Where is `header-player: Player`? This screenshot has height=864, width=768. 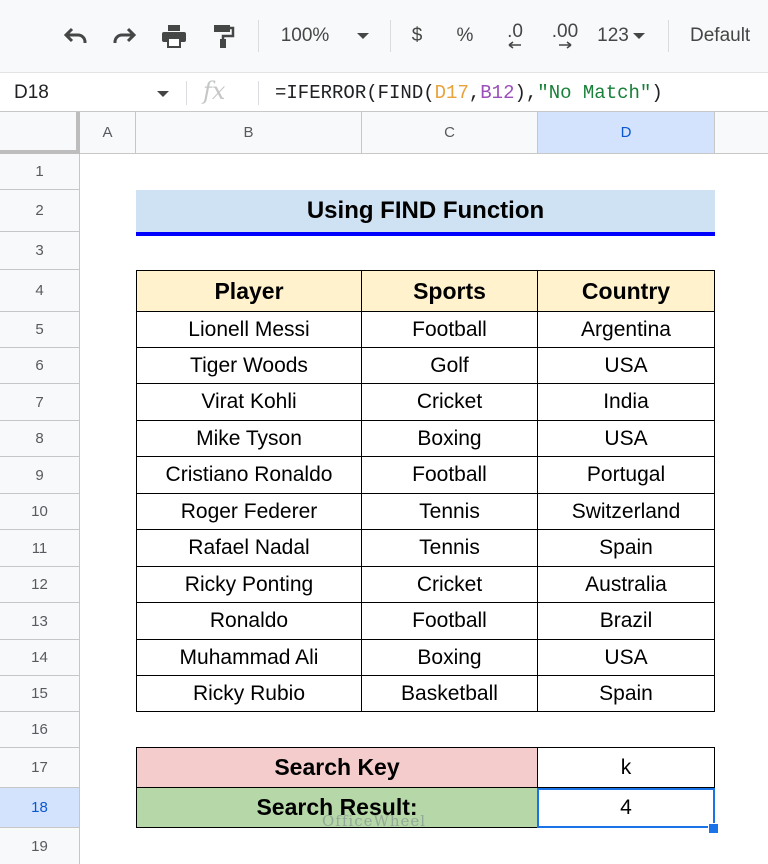
header-player: Player is located at coordinates (249, 291).